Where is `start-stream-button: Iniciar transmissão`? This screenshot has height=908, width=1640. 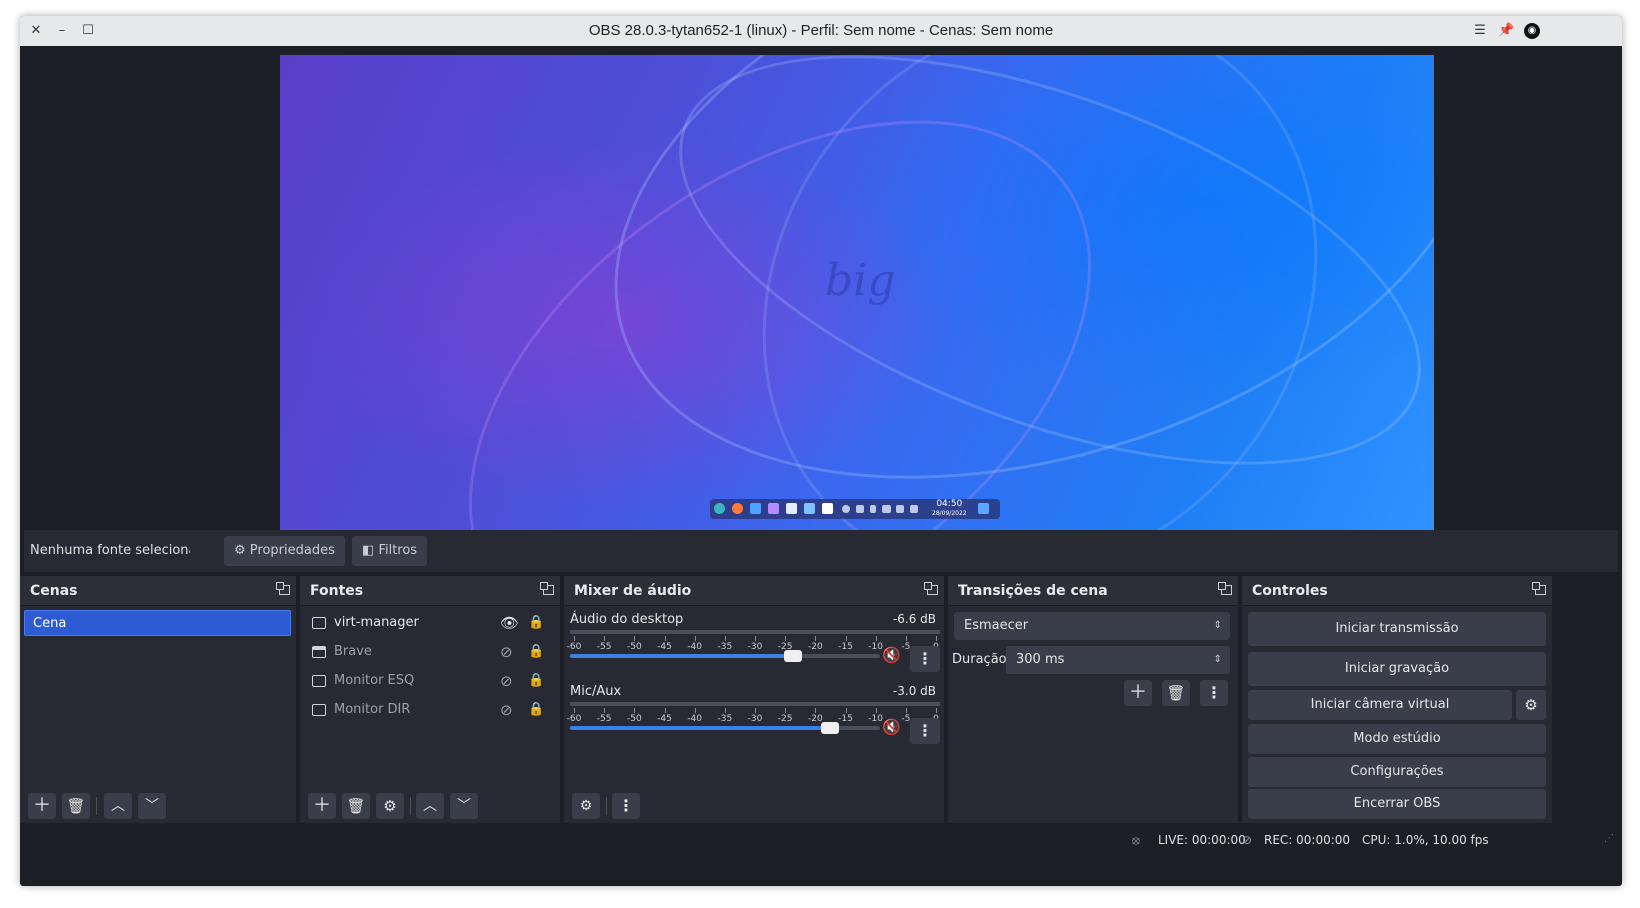
start-stream-button: Iniciar transmissão is located at coordinates (1397, 629).